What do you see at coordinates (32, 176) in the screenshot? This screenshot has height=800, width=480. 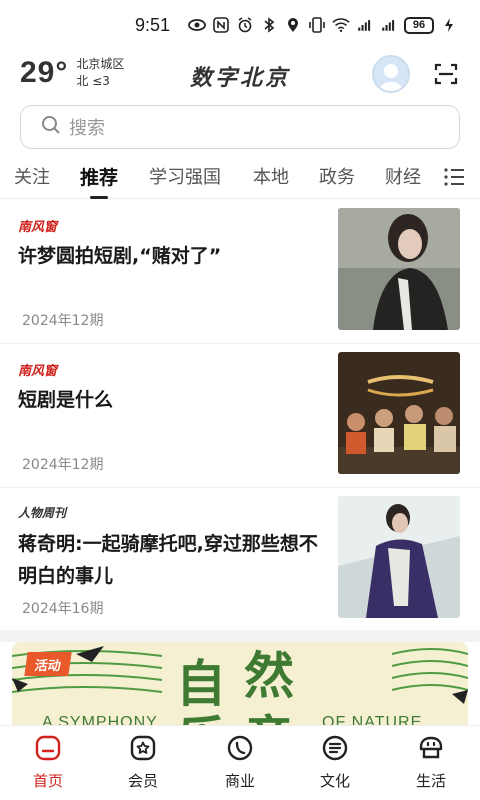 I see `tab-follow: 关注` at bounding box center [32, 176].